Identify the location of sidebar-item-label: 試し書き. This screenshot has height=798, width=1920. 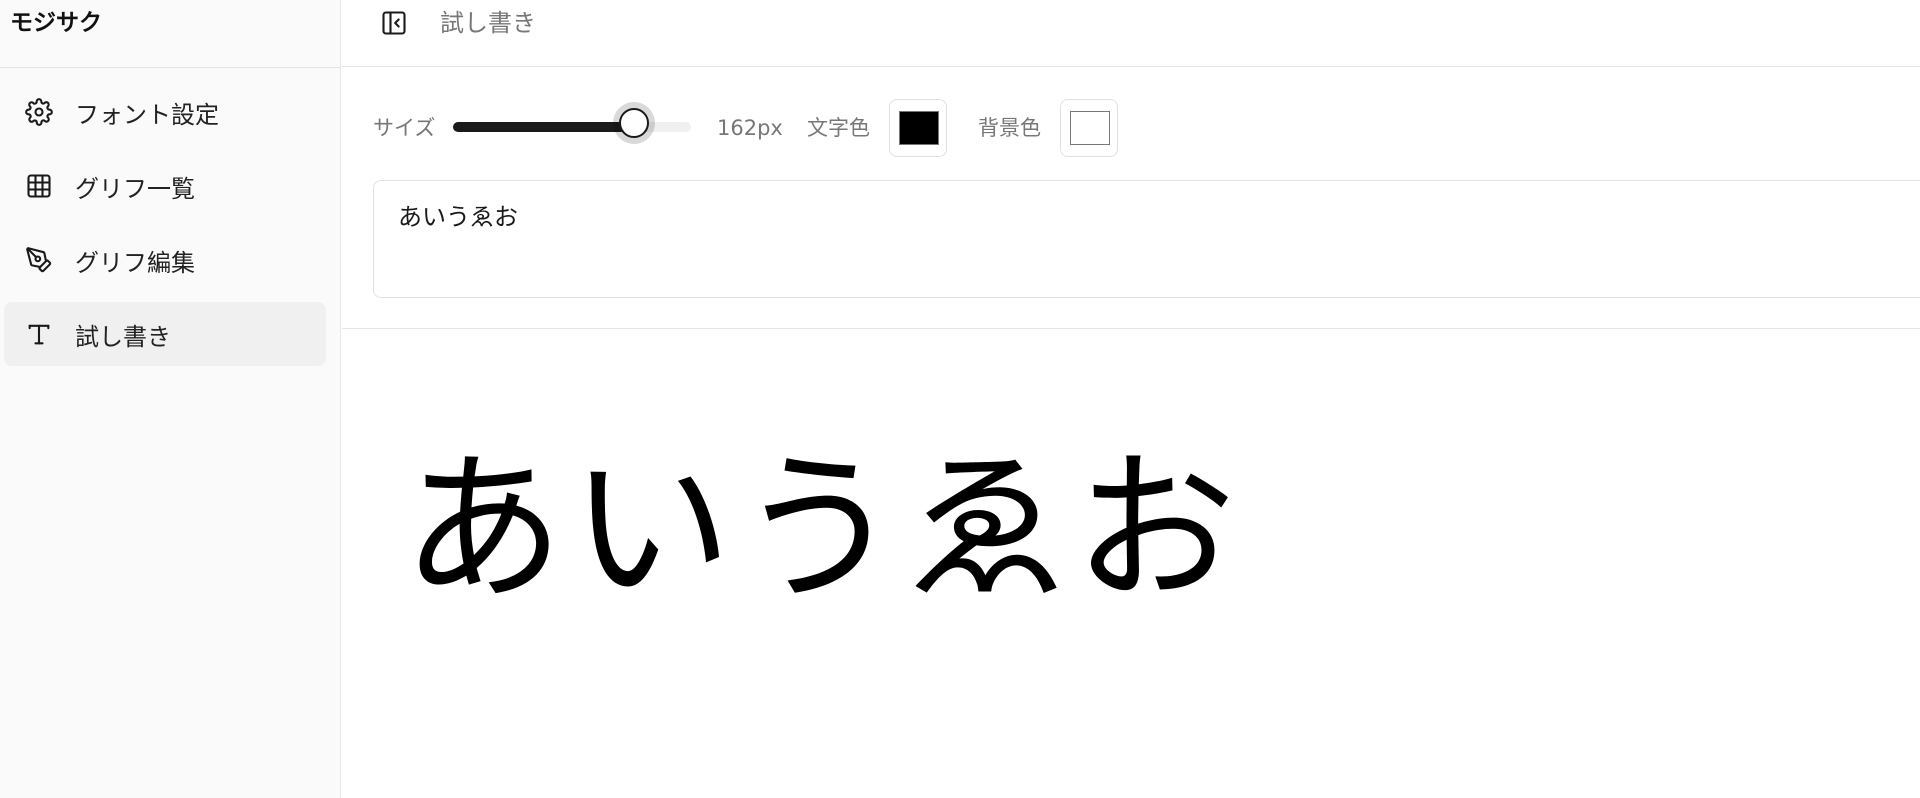
(123, 336).